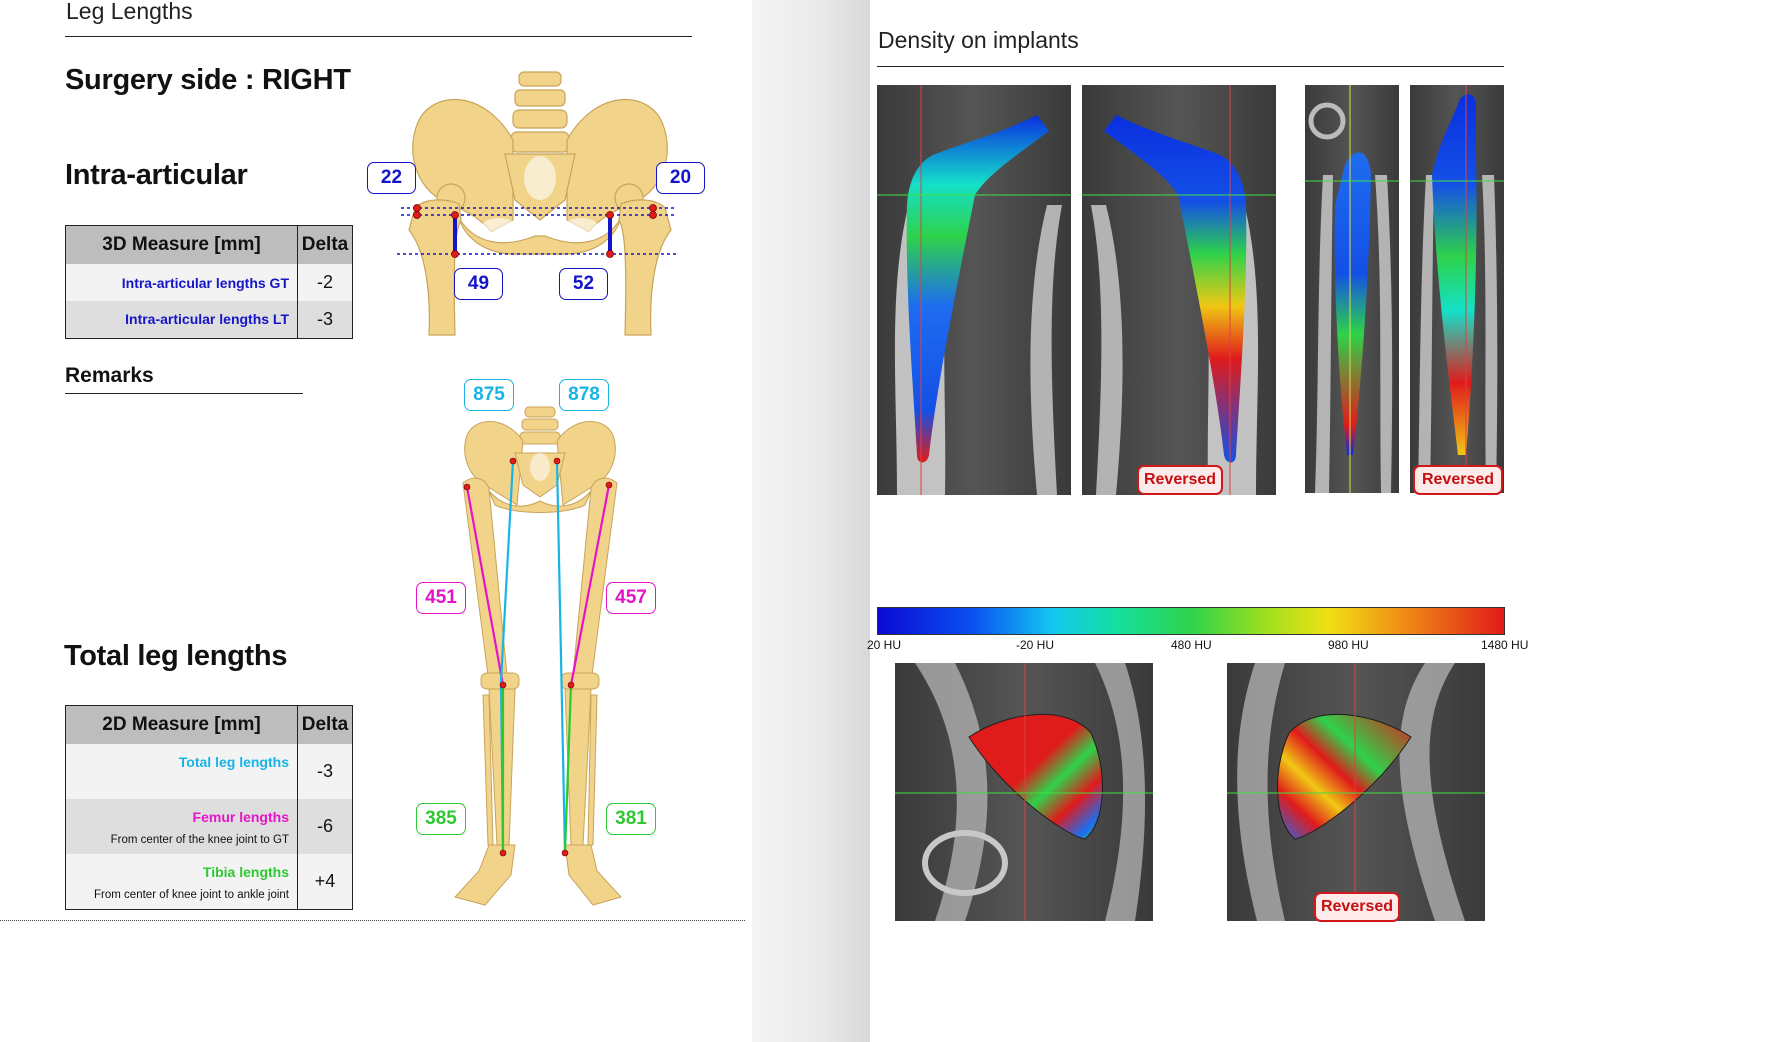 The image size is (1768, 1042). I want to click on ct-stem-side-reversed, so click(1457, 289).